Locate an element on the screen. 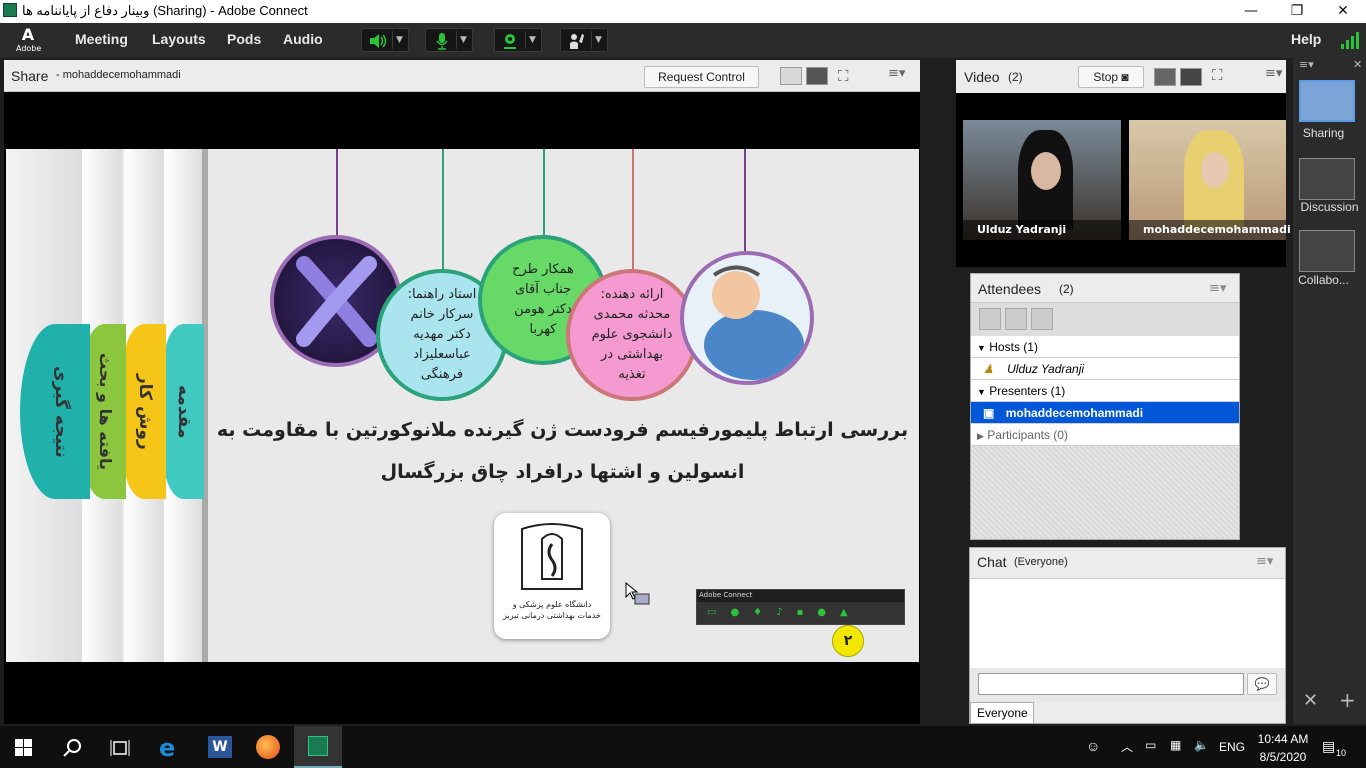 The height and width of the screenshot is (768, 1366). help-menu: Help is located at coordinates (1306, 39).